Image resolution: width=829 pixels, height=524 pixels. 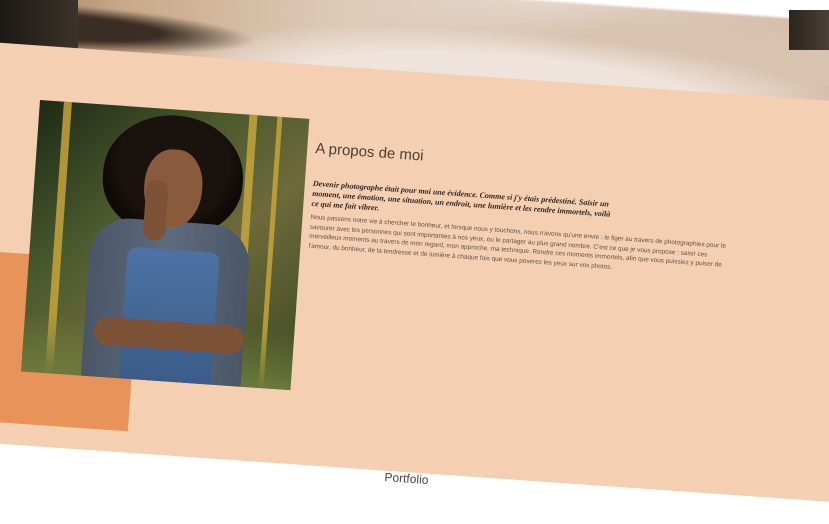 I want to click on photo-hand, so click(x=155, y=210).